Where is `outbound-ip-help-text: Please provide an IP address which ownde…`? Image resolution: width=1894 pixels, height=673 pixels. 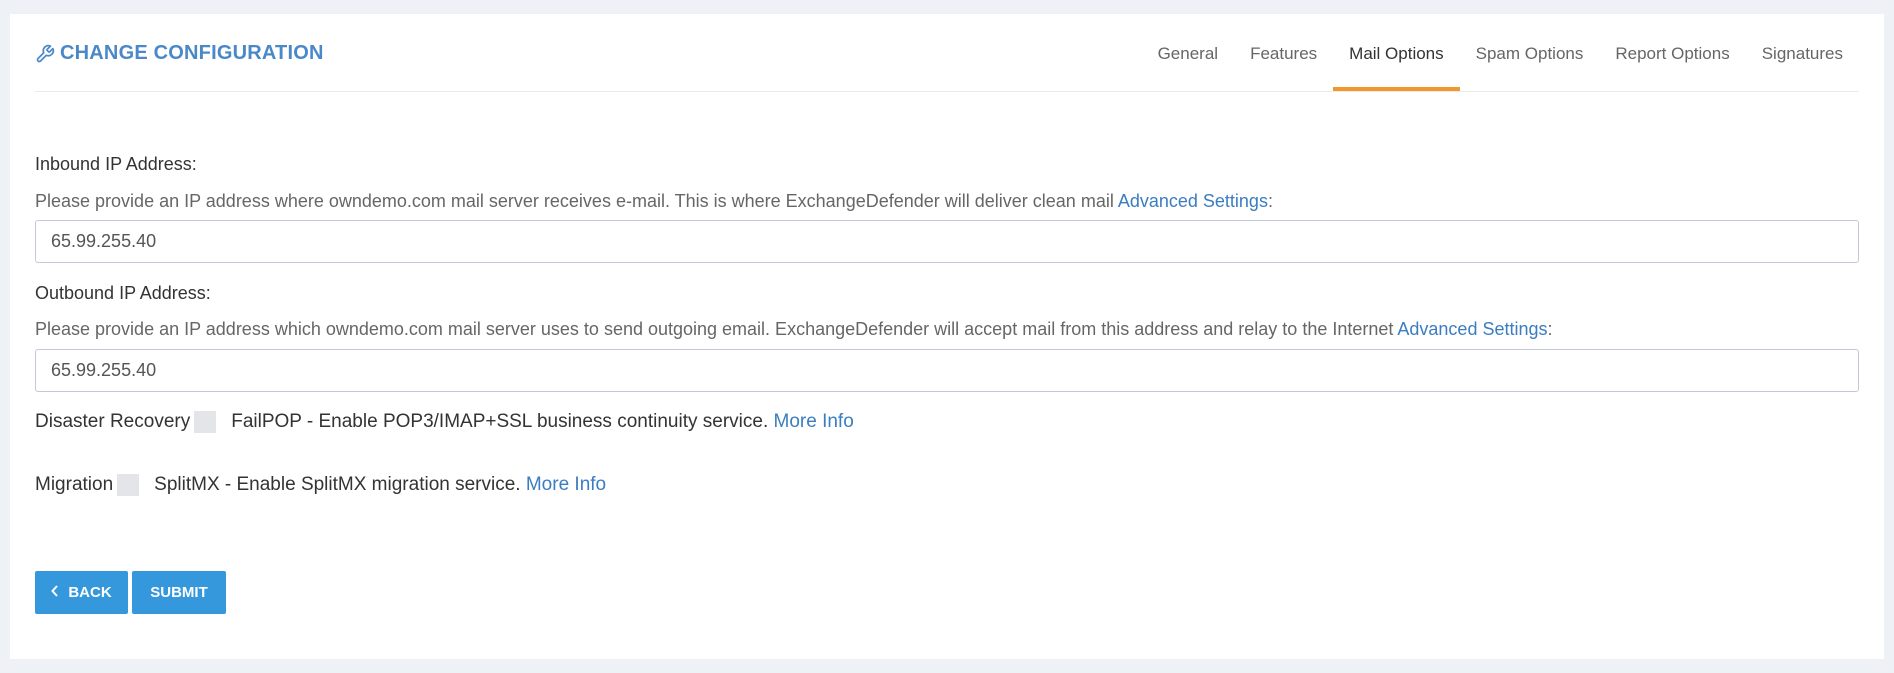
outbound-ip-help-text: Please provide an IP address which ownde… is located at coordinates (716, 329).